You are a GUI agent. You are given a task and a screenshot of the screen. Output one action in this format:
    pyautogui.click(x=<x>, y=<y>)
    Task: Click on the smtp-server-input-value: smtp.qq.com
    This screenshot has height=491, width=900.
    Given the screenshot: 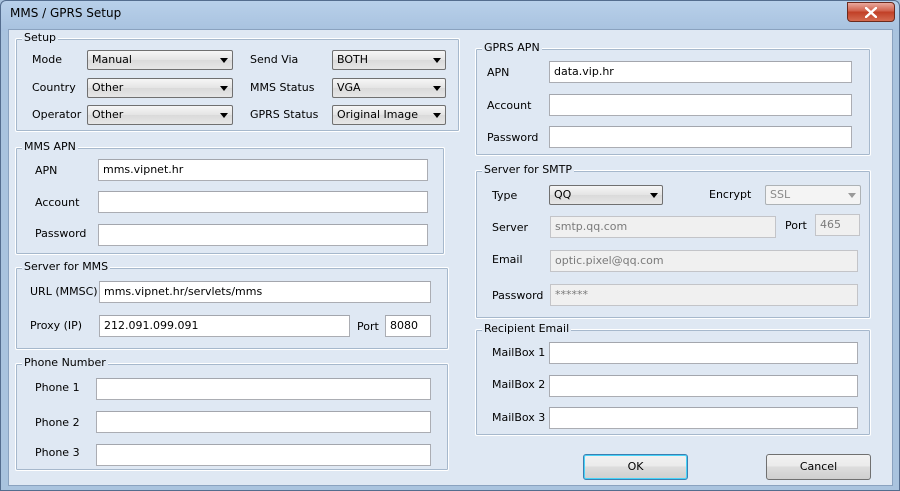 What is the action you would take?
    pyautogui.click(x=591, y=226)
    